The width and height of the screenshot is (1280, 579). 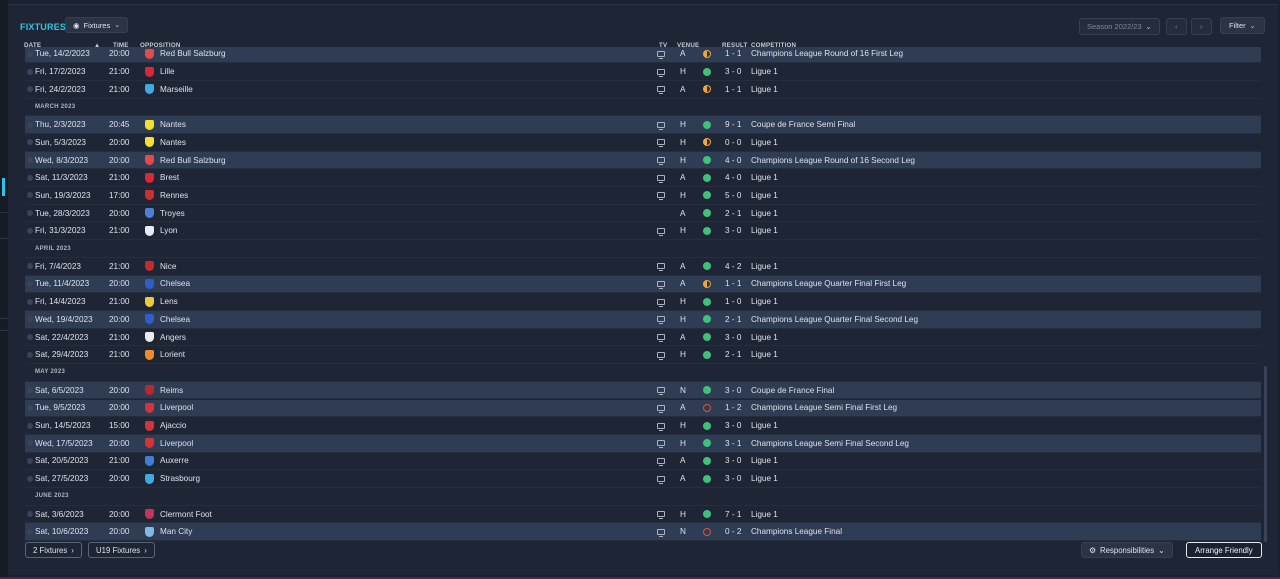 What do you see at coordinates (733, 514) in the screenshot?
I see `fixture-score: 7 - 1` at bounding box center [733, 514].